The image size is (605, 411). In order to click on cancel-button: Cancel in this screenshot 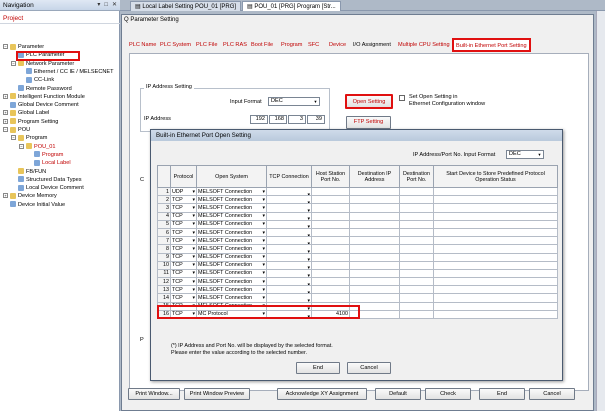, I will do `click(552, 394)`.